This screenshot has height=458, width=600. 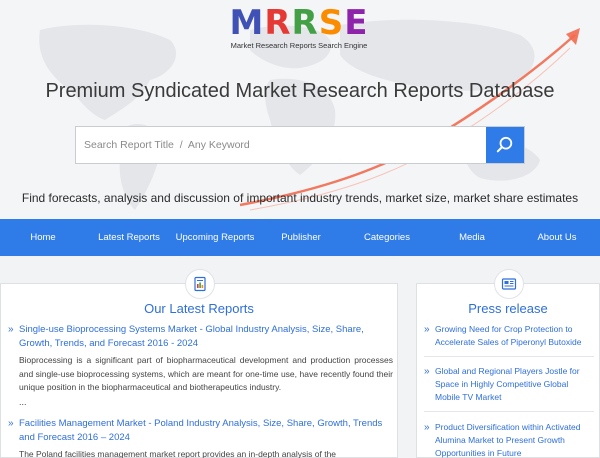 I want to click on nav-publisher: Publisher, so click(x=301, y=237).